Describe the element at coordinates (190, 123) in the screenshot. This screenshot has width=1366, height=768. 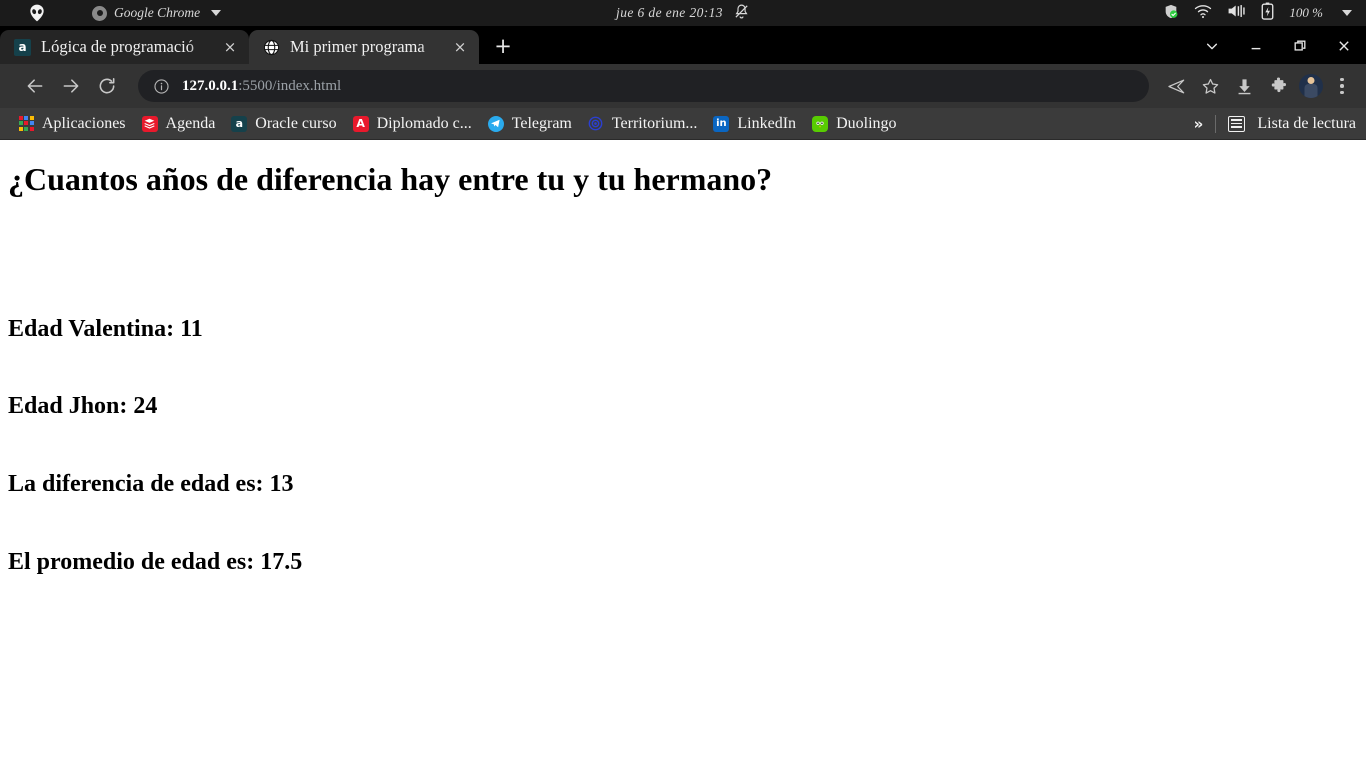
I see `bookmark-label: Agenda` at that location.